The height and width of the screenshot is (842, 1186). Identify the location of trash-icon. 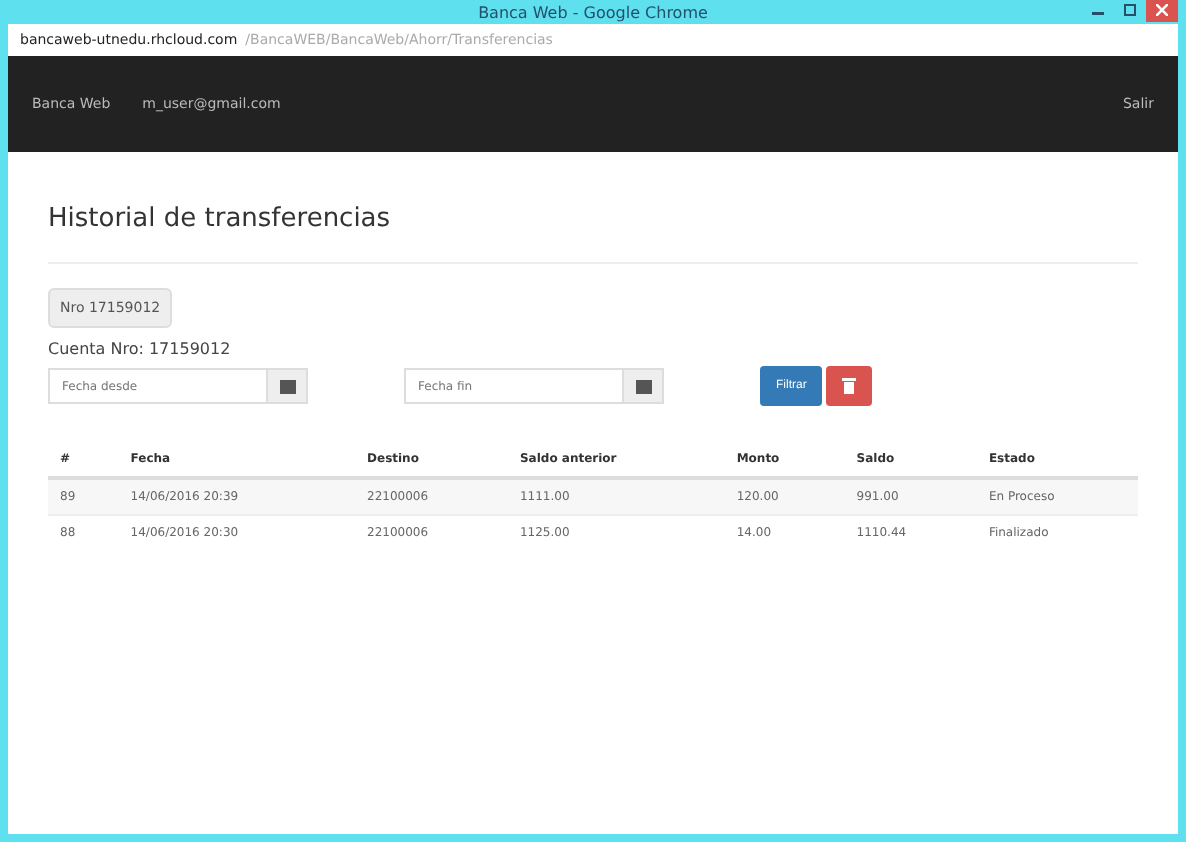
(849, 386).